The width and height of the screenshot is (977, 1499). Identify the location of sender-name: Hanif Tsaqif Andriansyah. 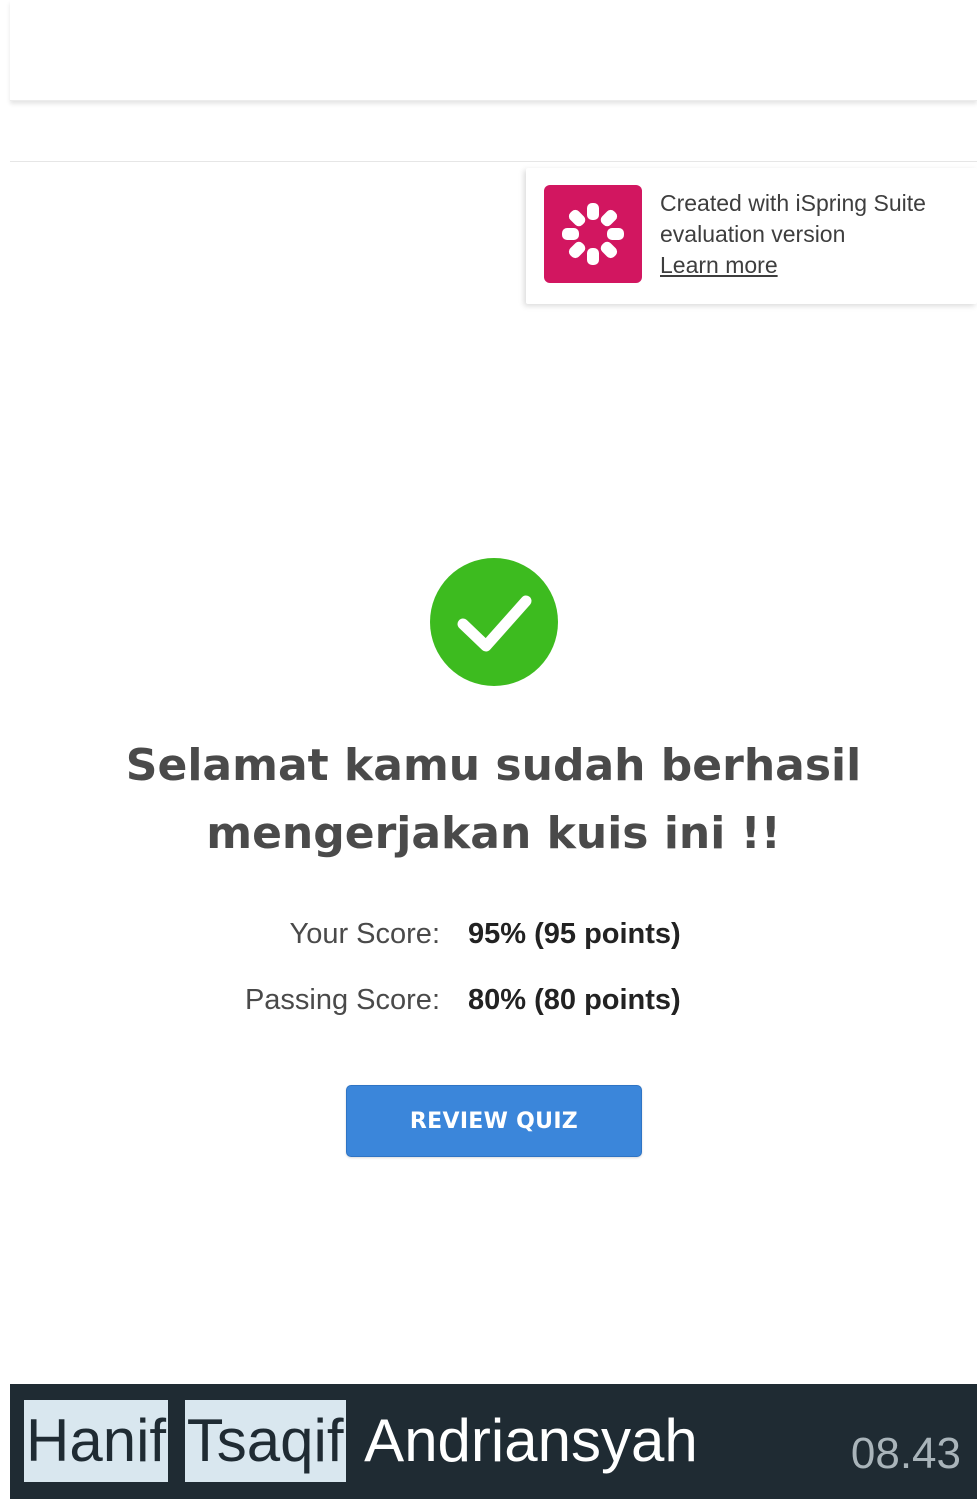
(362, 1442).